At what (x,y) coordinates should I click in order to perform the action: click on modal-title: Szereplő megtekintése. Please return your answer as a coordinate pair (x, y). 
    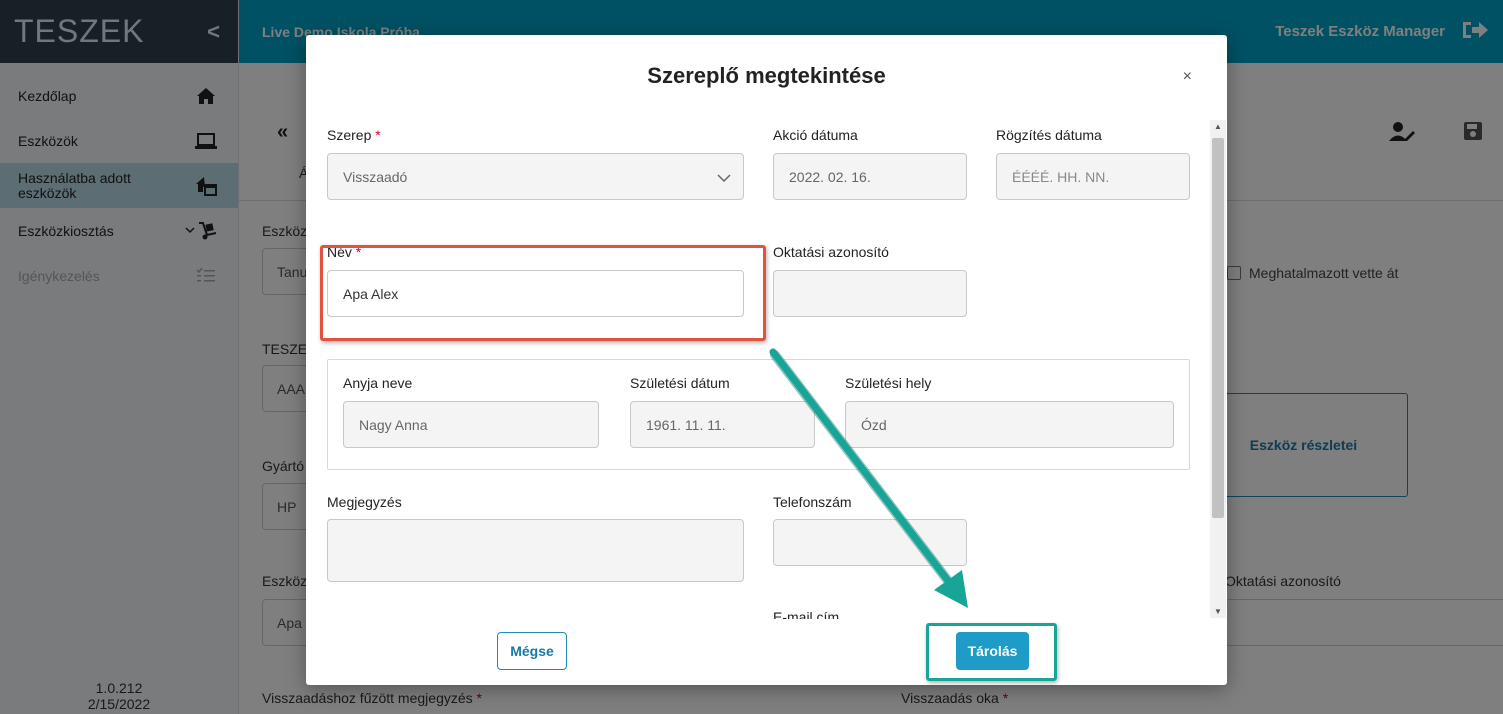
    Looking at the image, I should click on (766, 75).